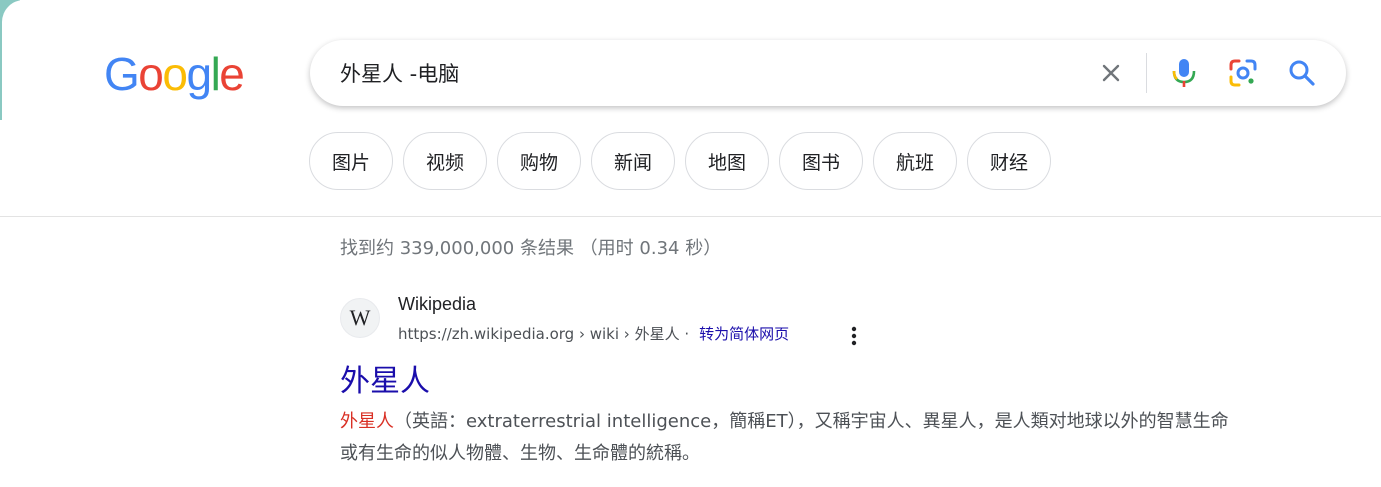  What do you see at coordinates (199, 74) in the screenshot?
I see `logo-letter: g` at bounding box center [199, 74].